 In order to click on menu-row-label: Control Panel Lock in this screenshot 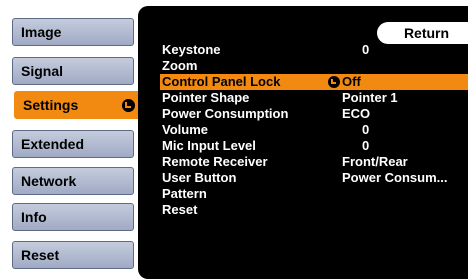, I will do `click(221, 81)`.